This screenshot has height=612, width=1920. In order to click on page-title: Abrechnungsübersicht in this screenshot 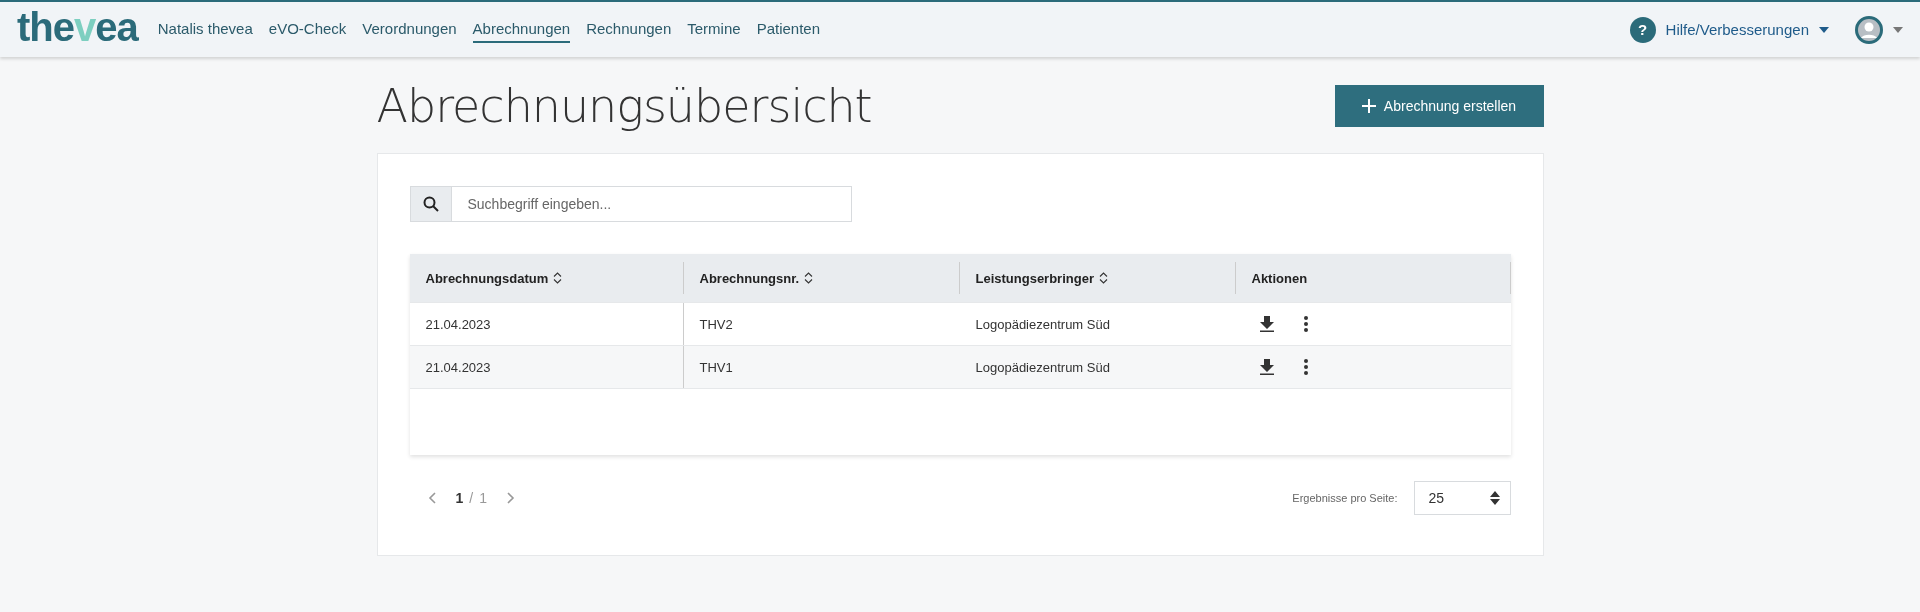, I will do `click(624, 106)`.